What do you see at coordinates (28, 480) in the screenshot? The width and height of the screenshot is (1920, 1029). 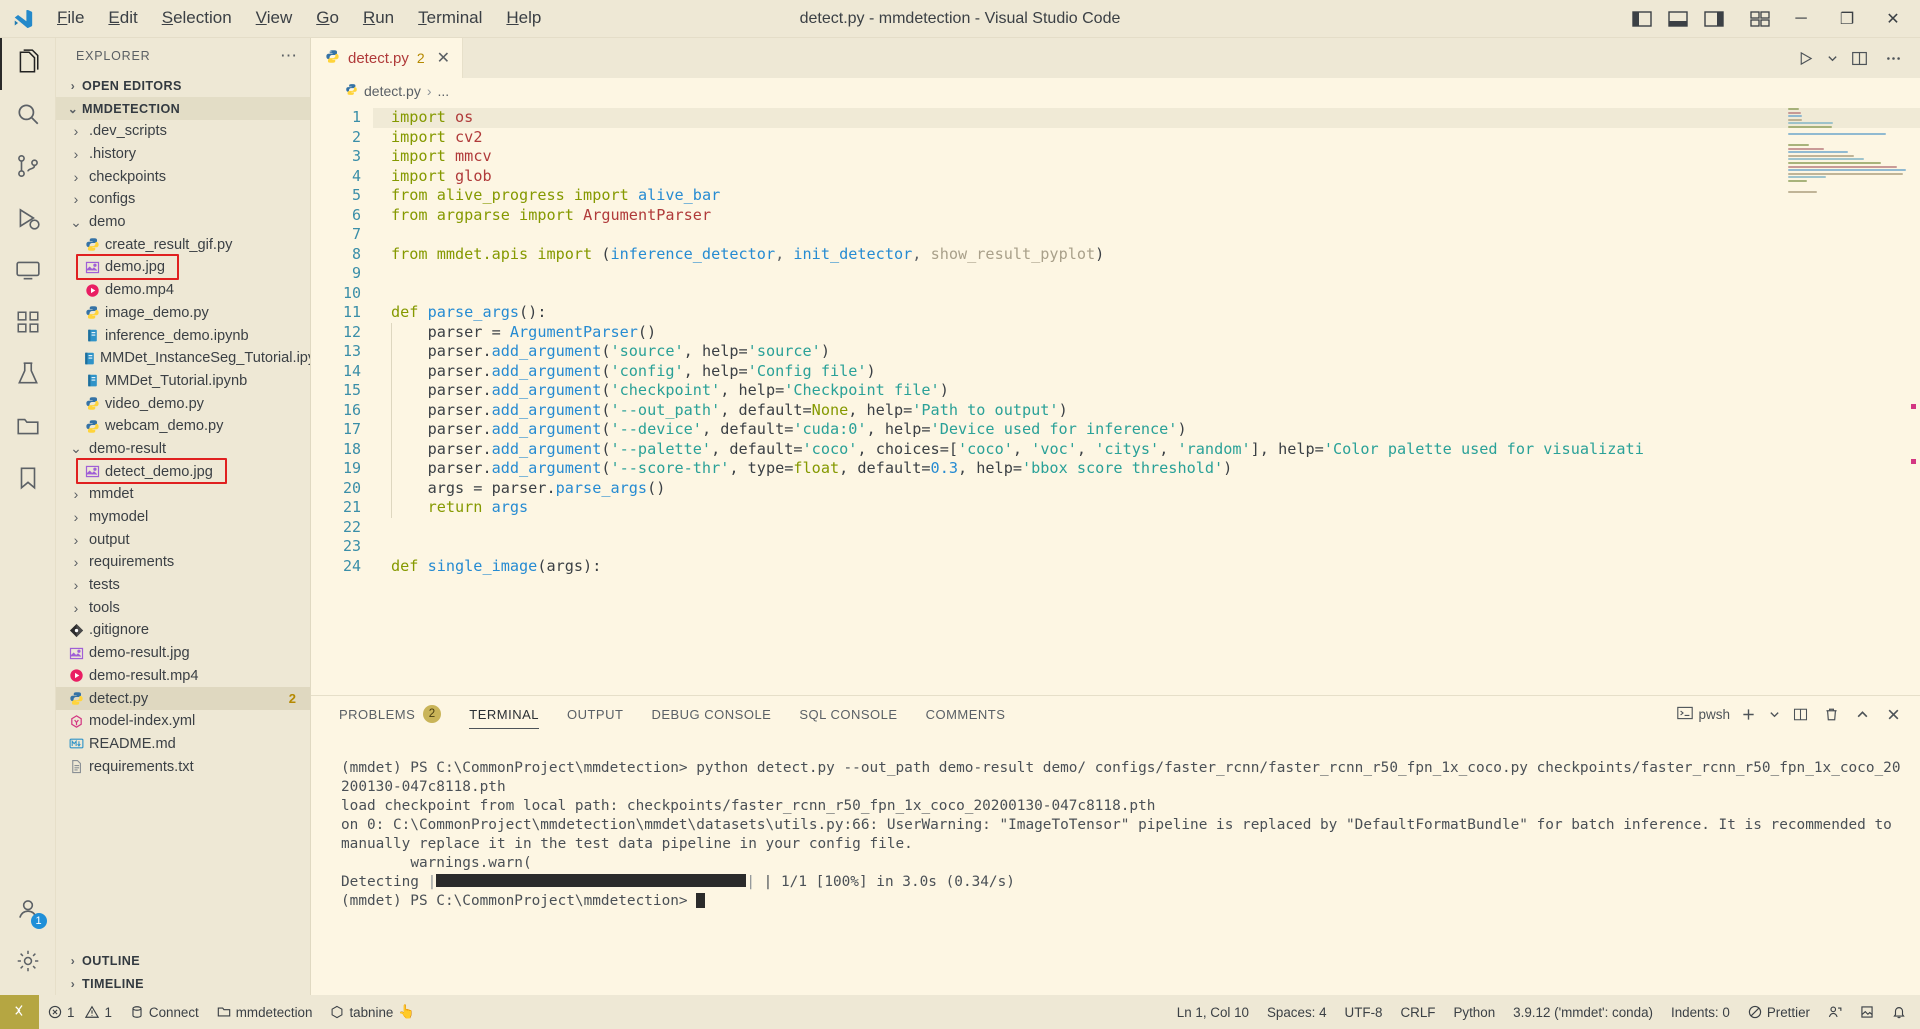 I see `activity-bookmarks` at bounding box center [28, 480].